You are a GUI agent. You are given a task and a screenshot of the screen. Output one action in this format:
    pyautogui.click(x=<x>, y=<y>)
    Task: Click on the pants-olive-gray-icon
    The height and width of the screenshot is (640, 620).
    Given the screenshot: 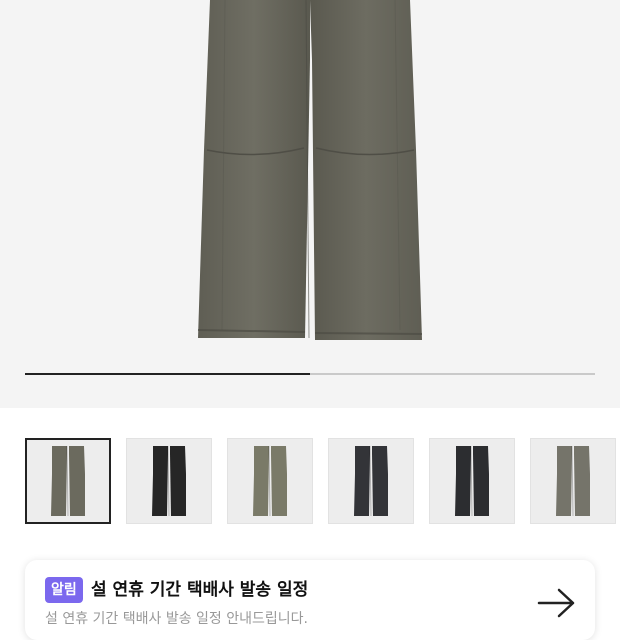 What is the action you would take?
    pyautogui.click(x=68, y=481)
    